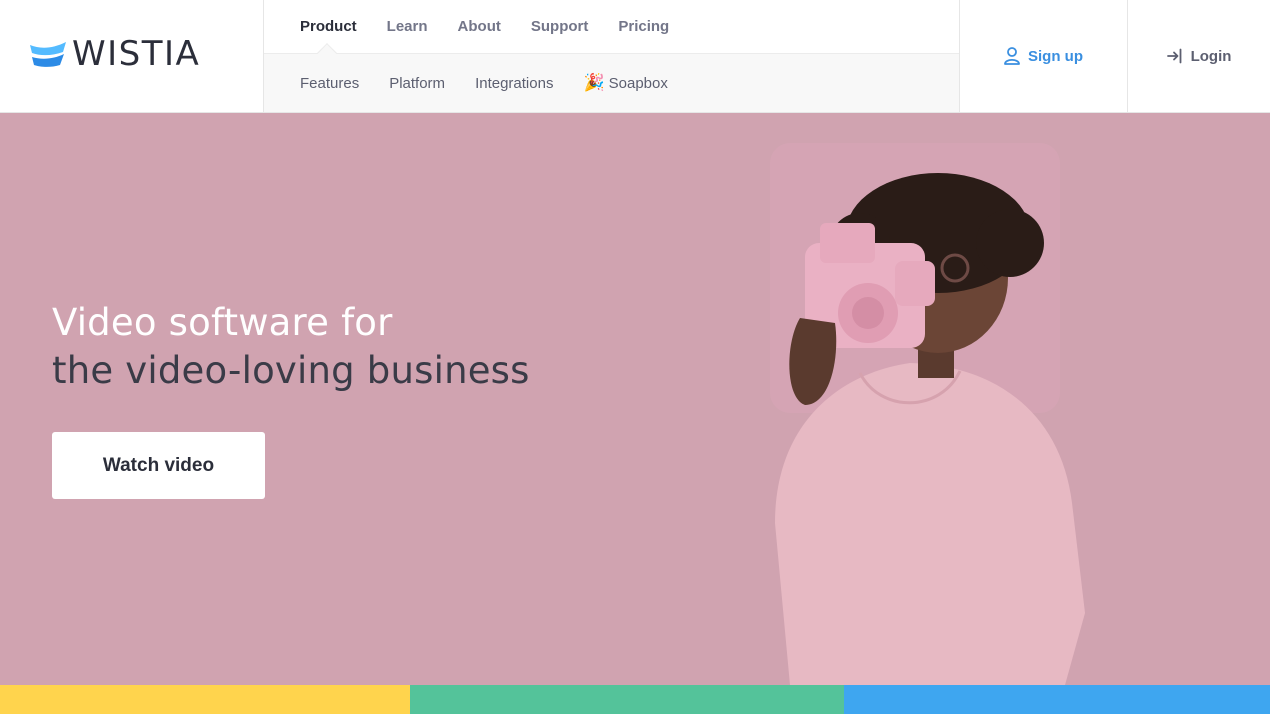 This screenshot has width=1270, height=714. Describe the element at coordinates (638, 83) in the screenshot. I see `subnav-soapbox-label: Soapbox` at that location.